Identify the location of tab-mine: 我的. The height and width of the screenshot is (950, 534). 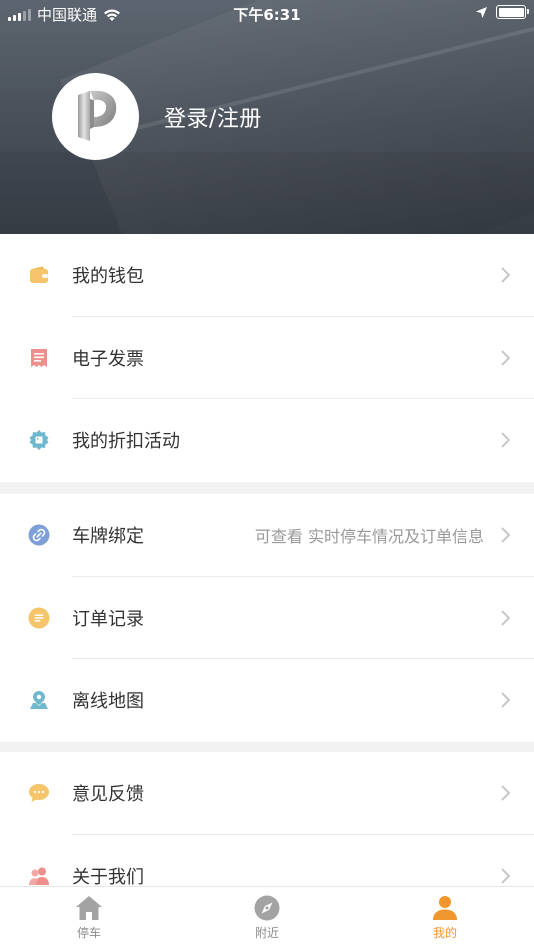
(445, 918).